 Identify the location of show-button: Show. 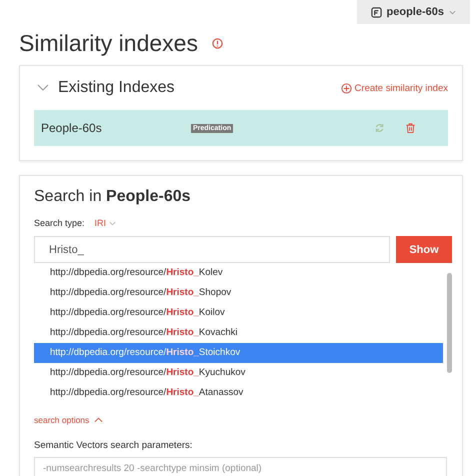
(424, 249).